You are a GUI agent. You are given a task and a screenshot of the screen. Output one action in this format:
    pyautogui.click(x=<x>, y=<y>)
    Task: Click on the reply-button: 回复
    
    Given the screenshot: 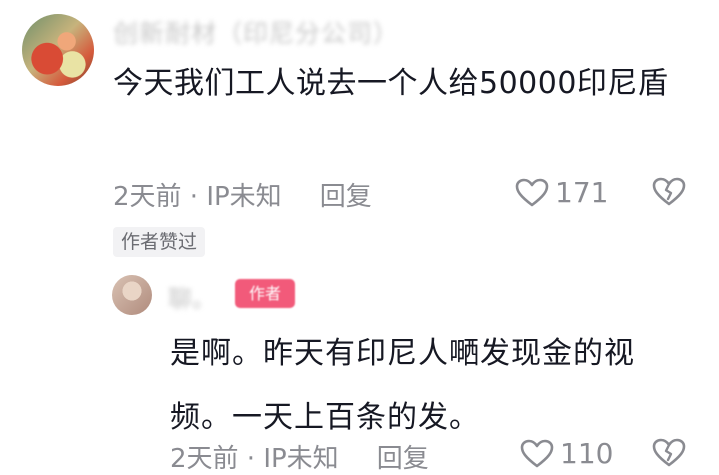 What is the action you would take?
    pyautogui.click(x=346, y=197)
    